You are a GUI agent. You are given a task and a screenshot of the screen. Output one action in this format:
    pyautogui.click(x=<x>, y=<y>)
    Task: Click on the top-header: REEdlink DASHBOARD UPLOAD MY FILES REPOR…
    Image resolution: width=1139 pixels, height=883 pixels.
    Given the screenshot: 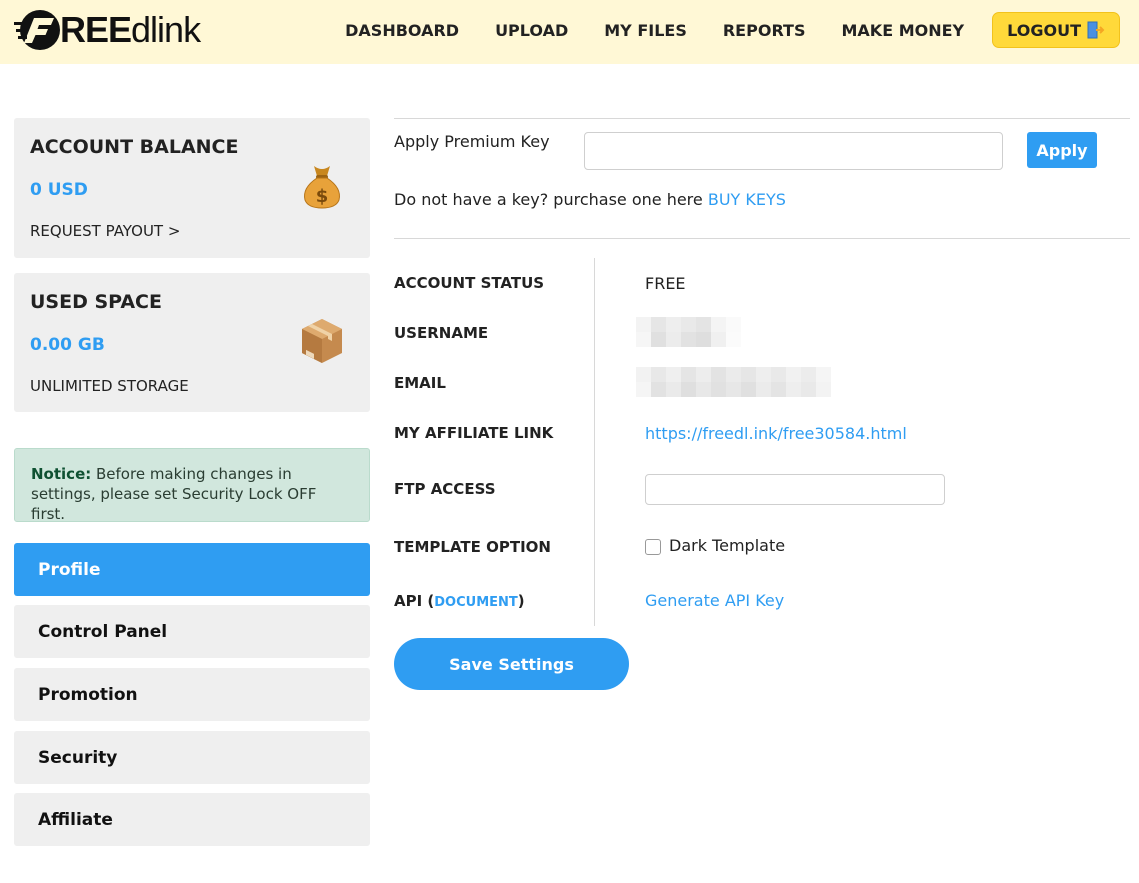 What is the action you would take?
    pyautogui.click(x=569, y=32)
    